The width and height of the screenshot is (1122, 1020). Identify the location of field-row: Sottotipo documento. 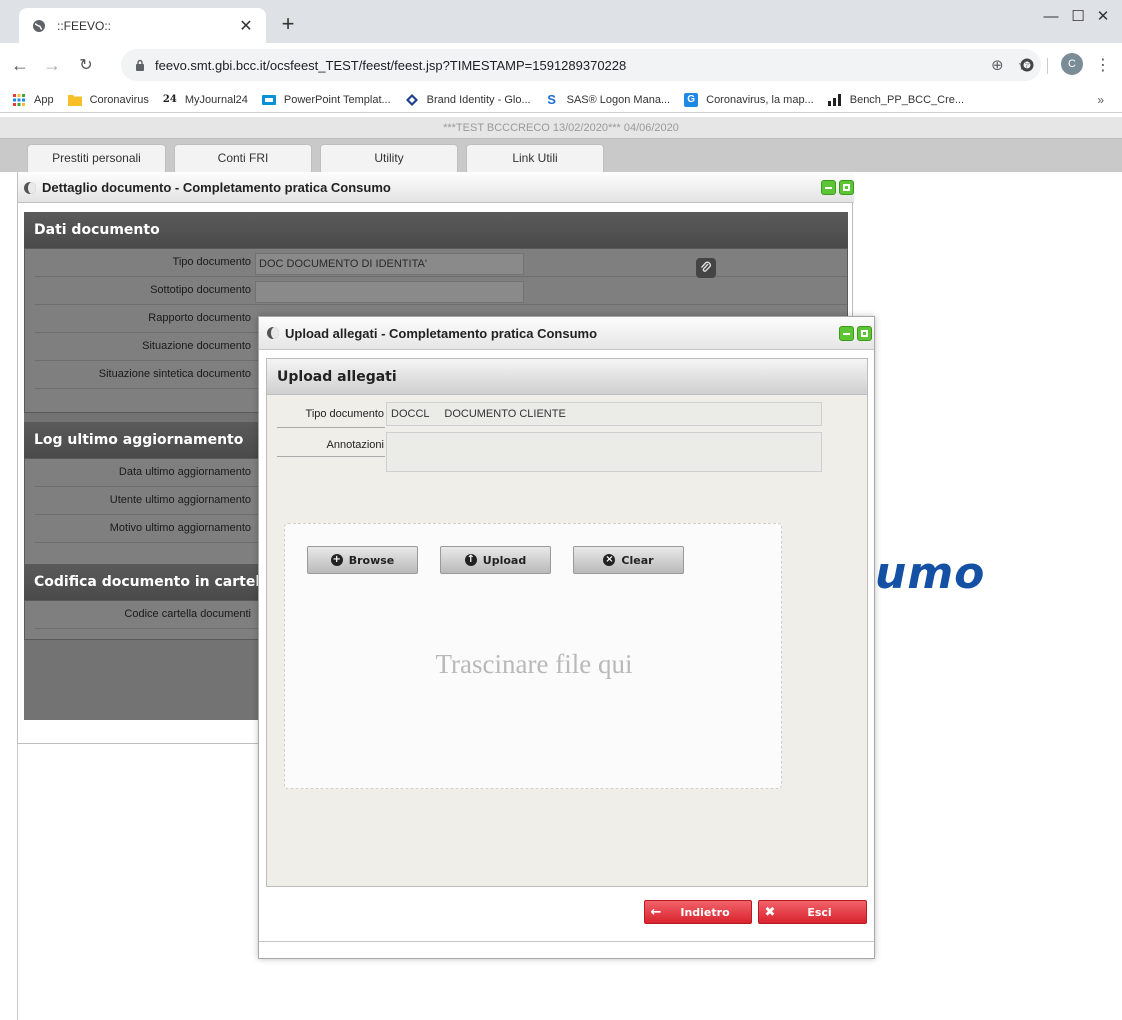
(441, 291).